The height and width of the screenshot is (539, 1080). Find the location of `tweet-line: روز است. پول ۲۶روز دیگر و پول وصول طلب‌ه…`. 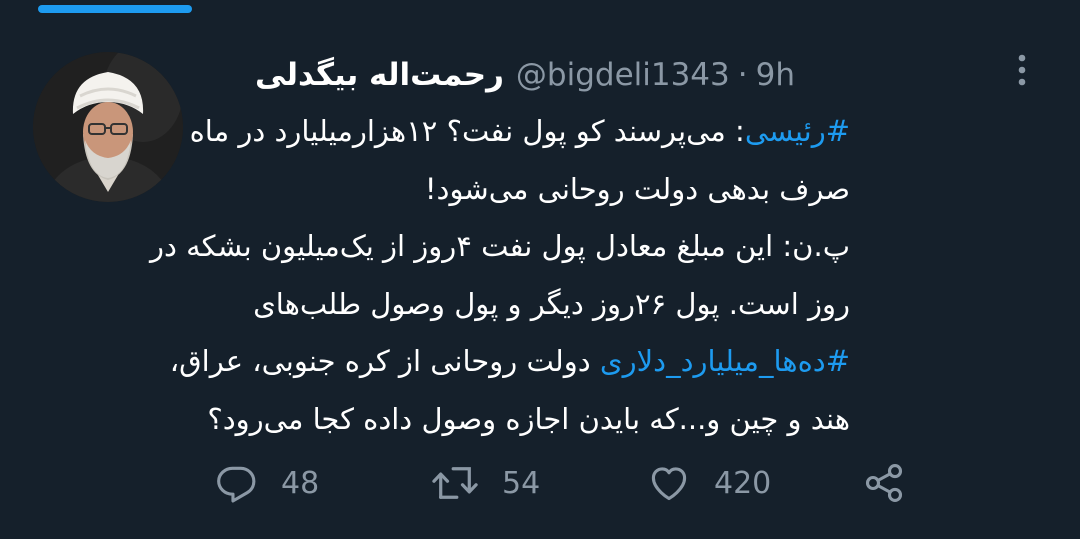

tweet-line: روز است. پول ۲۶روز دیگر و پول وصول طلب‌ه… is located at coordinates (551, 303).